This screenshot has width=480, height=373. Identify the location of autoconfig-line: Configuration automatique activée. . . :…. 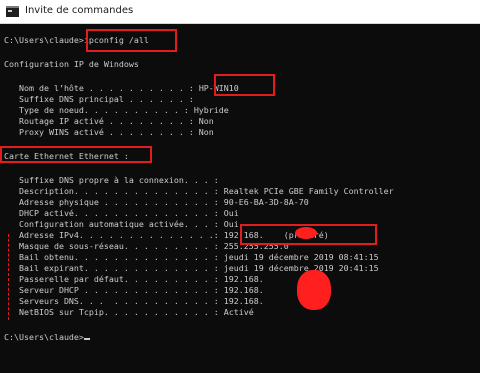
(121, 224).